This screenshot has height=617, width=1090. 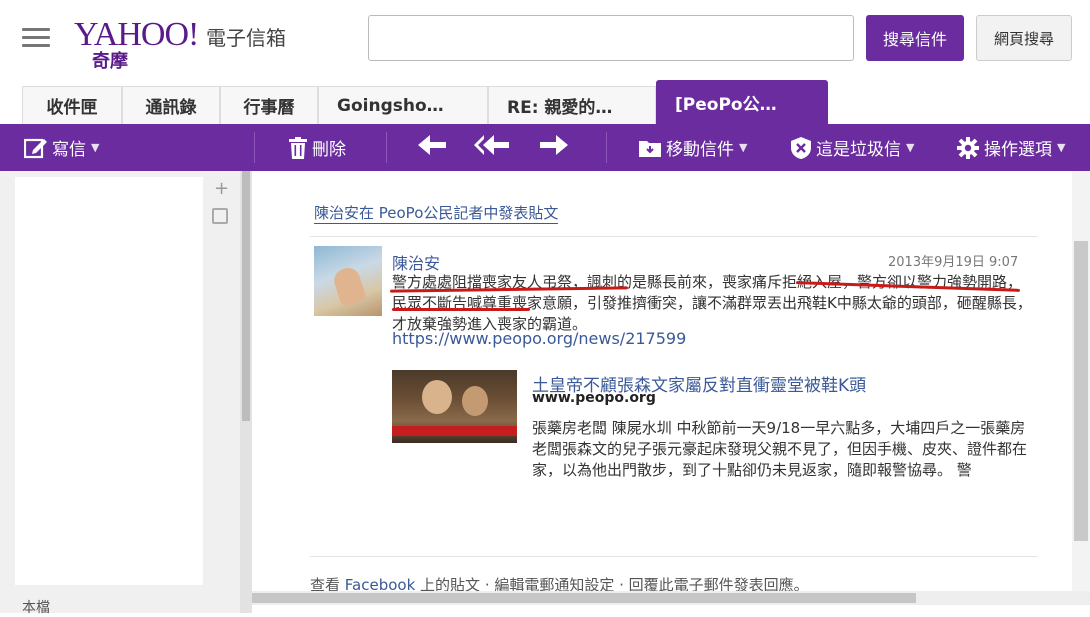 I want to click on message-scrollbar, so click(x=1081, y=381).